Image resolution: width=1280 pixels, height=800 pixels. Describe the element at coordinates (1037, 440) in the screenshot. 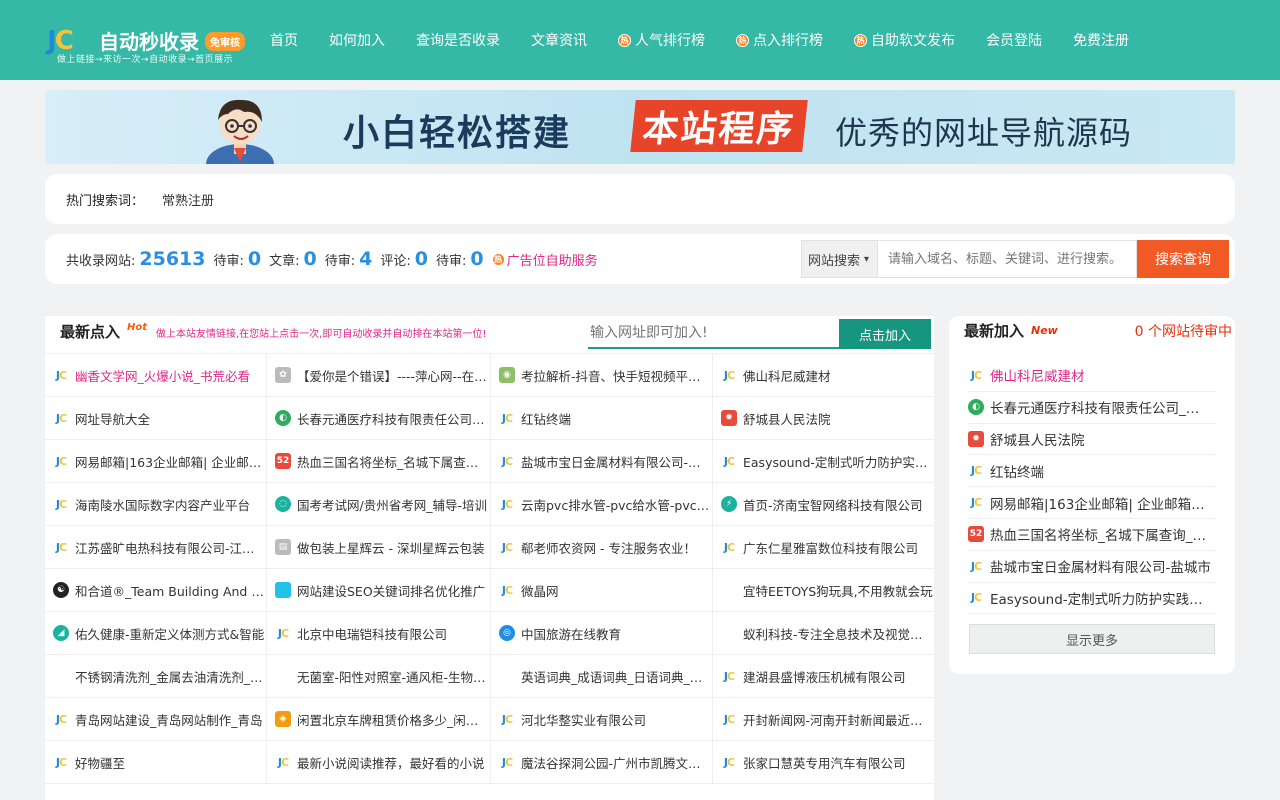

I see `latest-site-title: 舒城县人民法院` at that location.